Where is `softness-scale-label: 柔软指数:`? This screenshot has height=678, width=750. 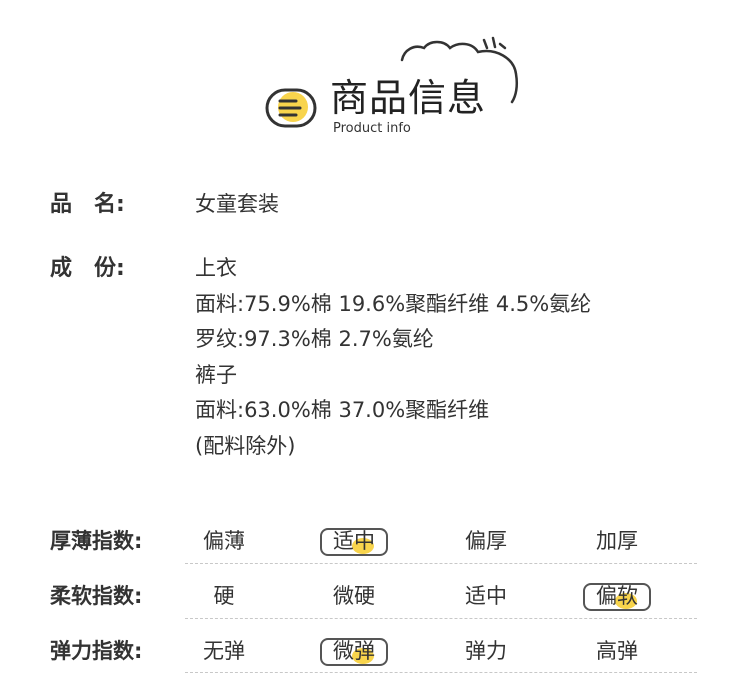 softness-scale-label: 柔软指数: is located at coordinates (96, 596).